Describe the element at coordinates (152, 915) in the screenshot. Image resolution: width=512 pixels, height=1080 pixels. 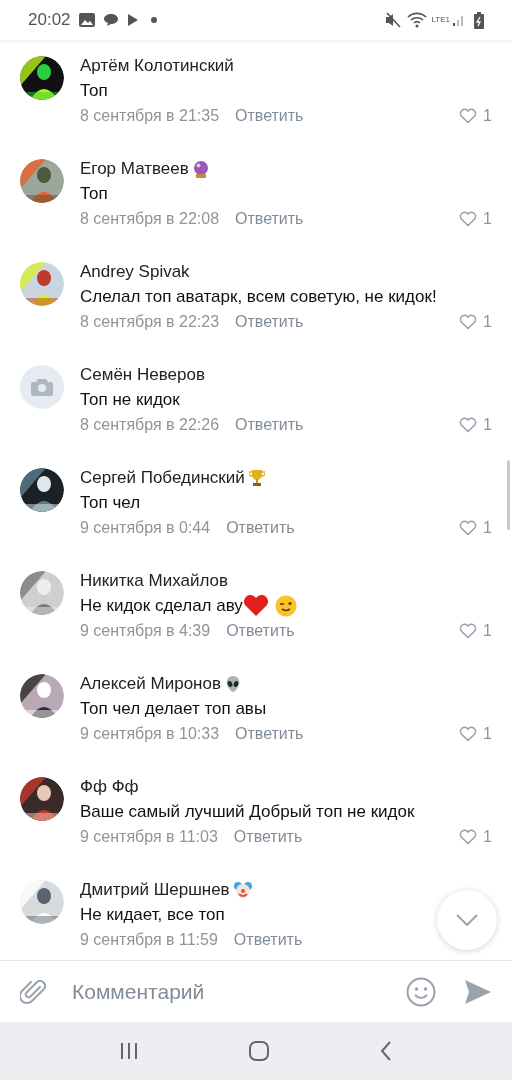
I see `comment-text: Не кидает, все топ` at that location.